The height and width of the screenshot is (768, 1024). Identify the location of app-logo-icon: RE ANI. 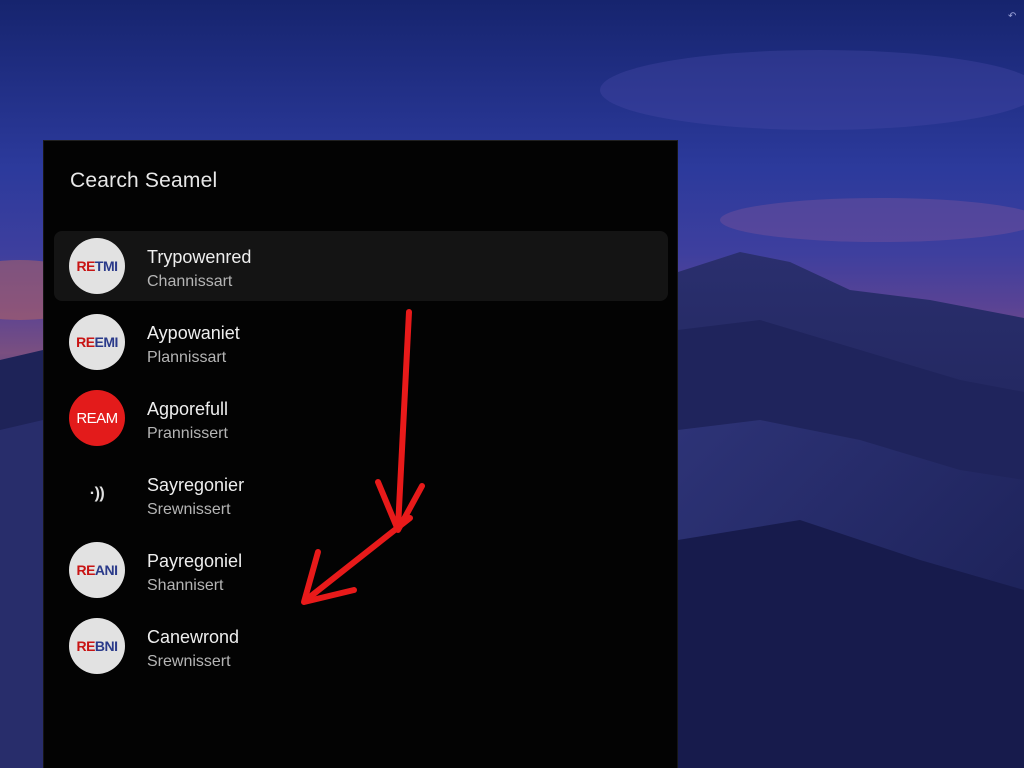
(97, 570).